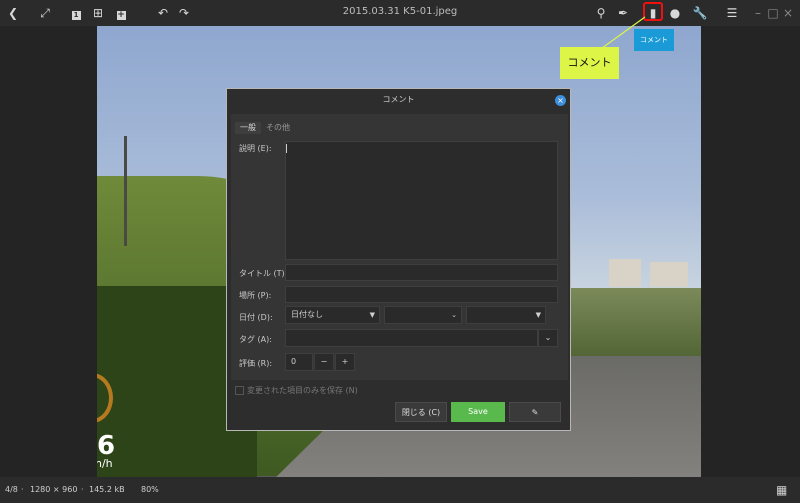  I want to click on pin-icon: ✎, so click(535, 412).